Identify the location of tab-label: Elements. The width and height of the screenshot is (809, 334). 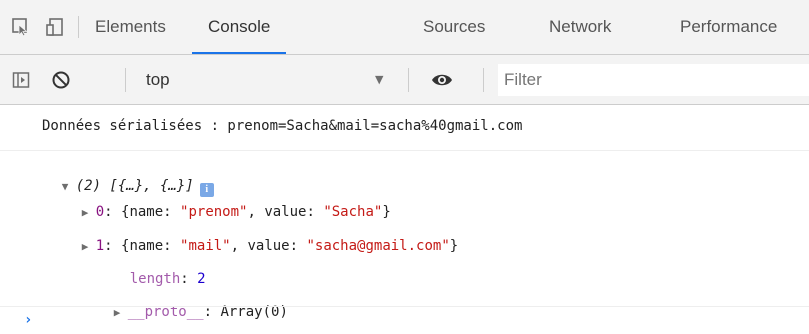
(130, 26).